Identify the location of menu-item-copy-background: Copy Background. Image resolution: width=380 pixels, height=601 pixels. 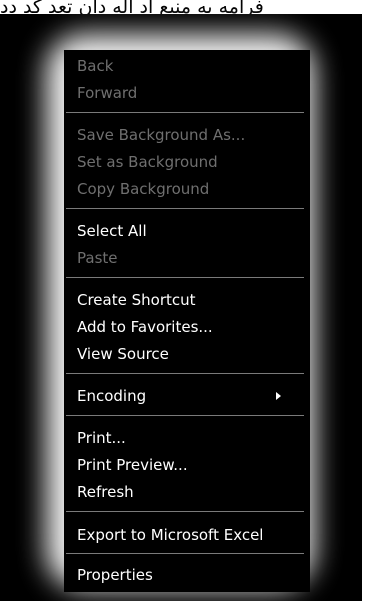
(143, 189).